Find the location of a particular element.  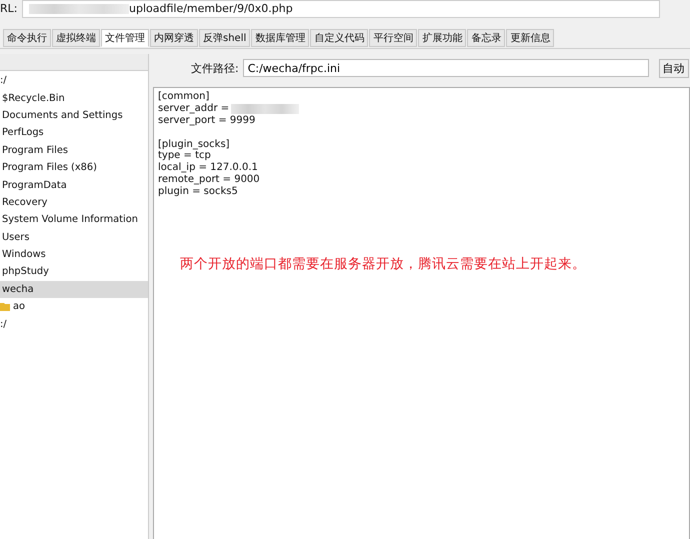

tree-item: phpStudy is located at coordinates (74, 272).